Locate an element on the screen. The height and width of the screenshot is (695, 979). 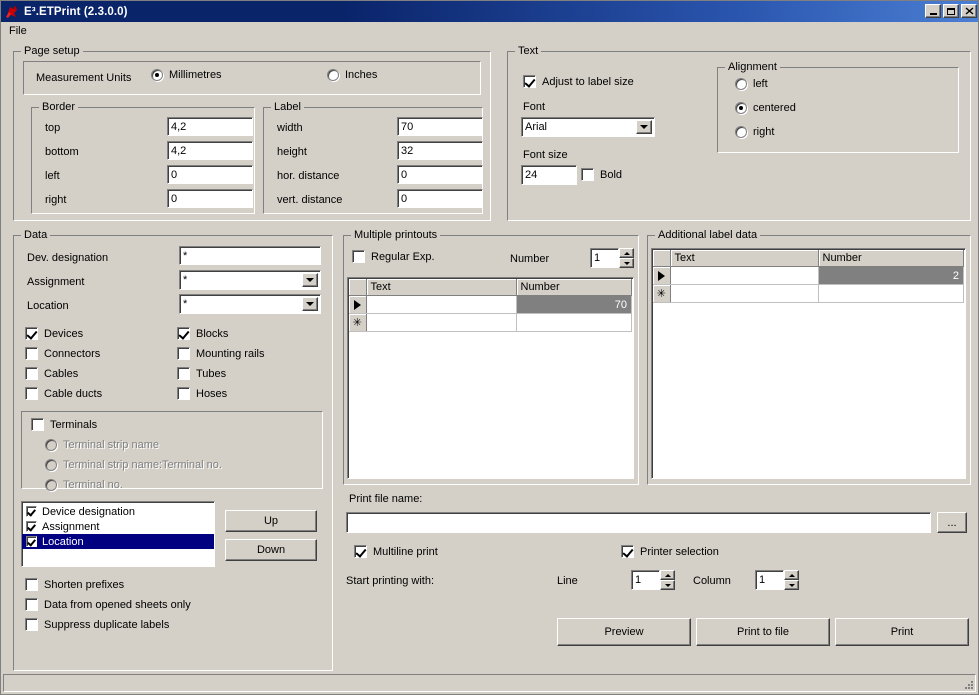
multiple-printouts-grid: Text Number 70 ✳ is located at coordinates (490, 378).